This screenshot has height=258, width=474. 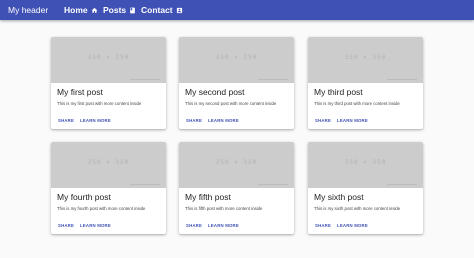 What do you see at coordinates (84, 197) in the screenshot?
I see `card-title: My fourth post` at bounding box center [84, 197].